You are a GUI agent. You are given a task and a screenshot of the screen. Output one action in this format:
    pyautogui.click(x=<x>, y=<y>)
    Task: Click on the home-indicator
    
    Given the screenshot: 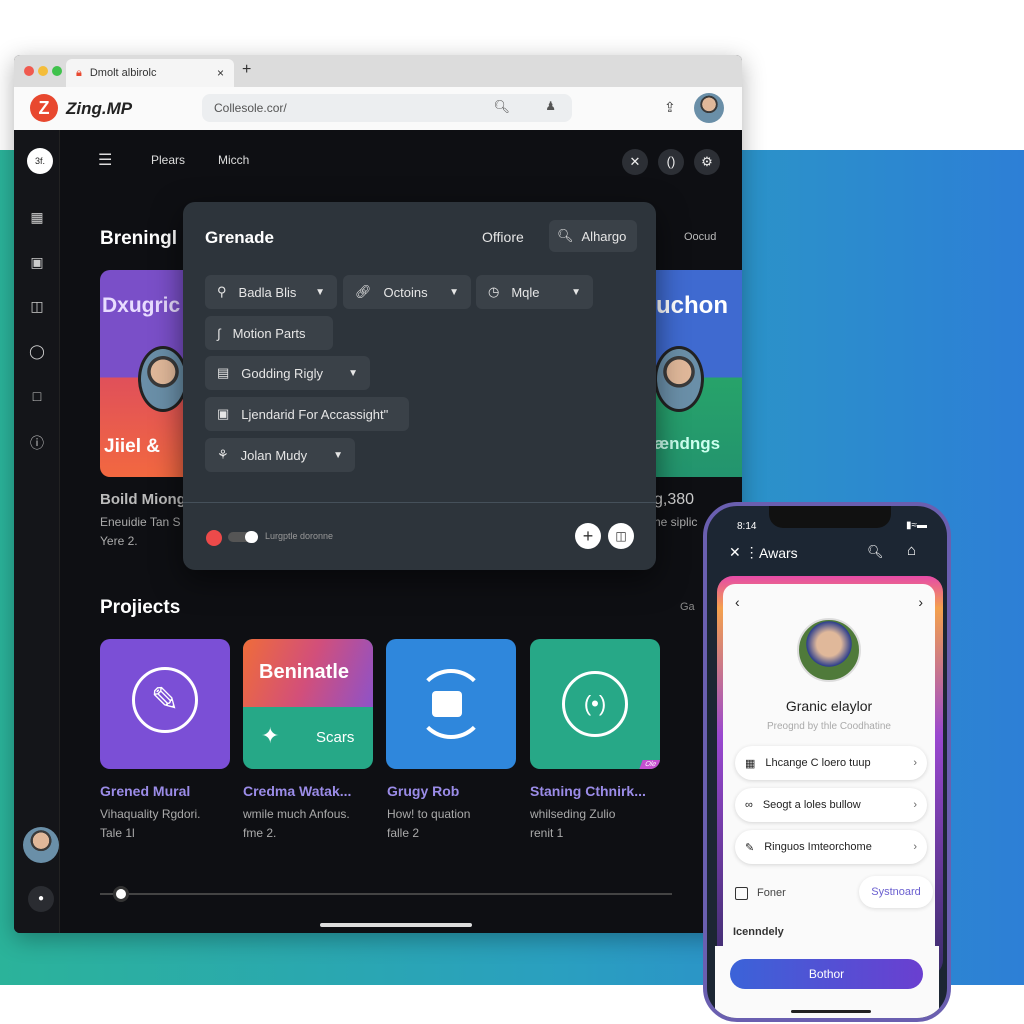 What is the action you would take?
    pyautogui.click(x=396, y=925)
    